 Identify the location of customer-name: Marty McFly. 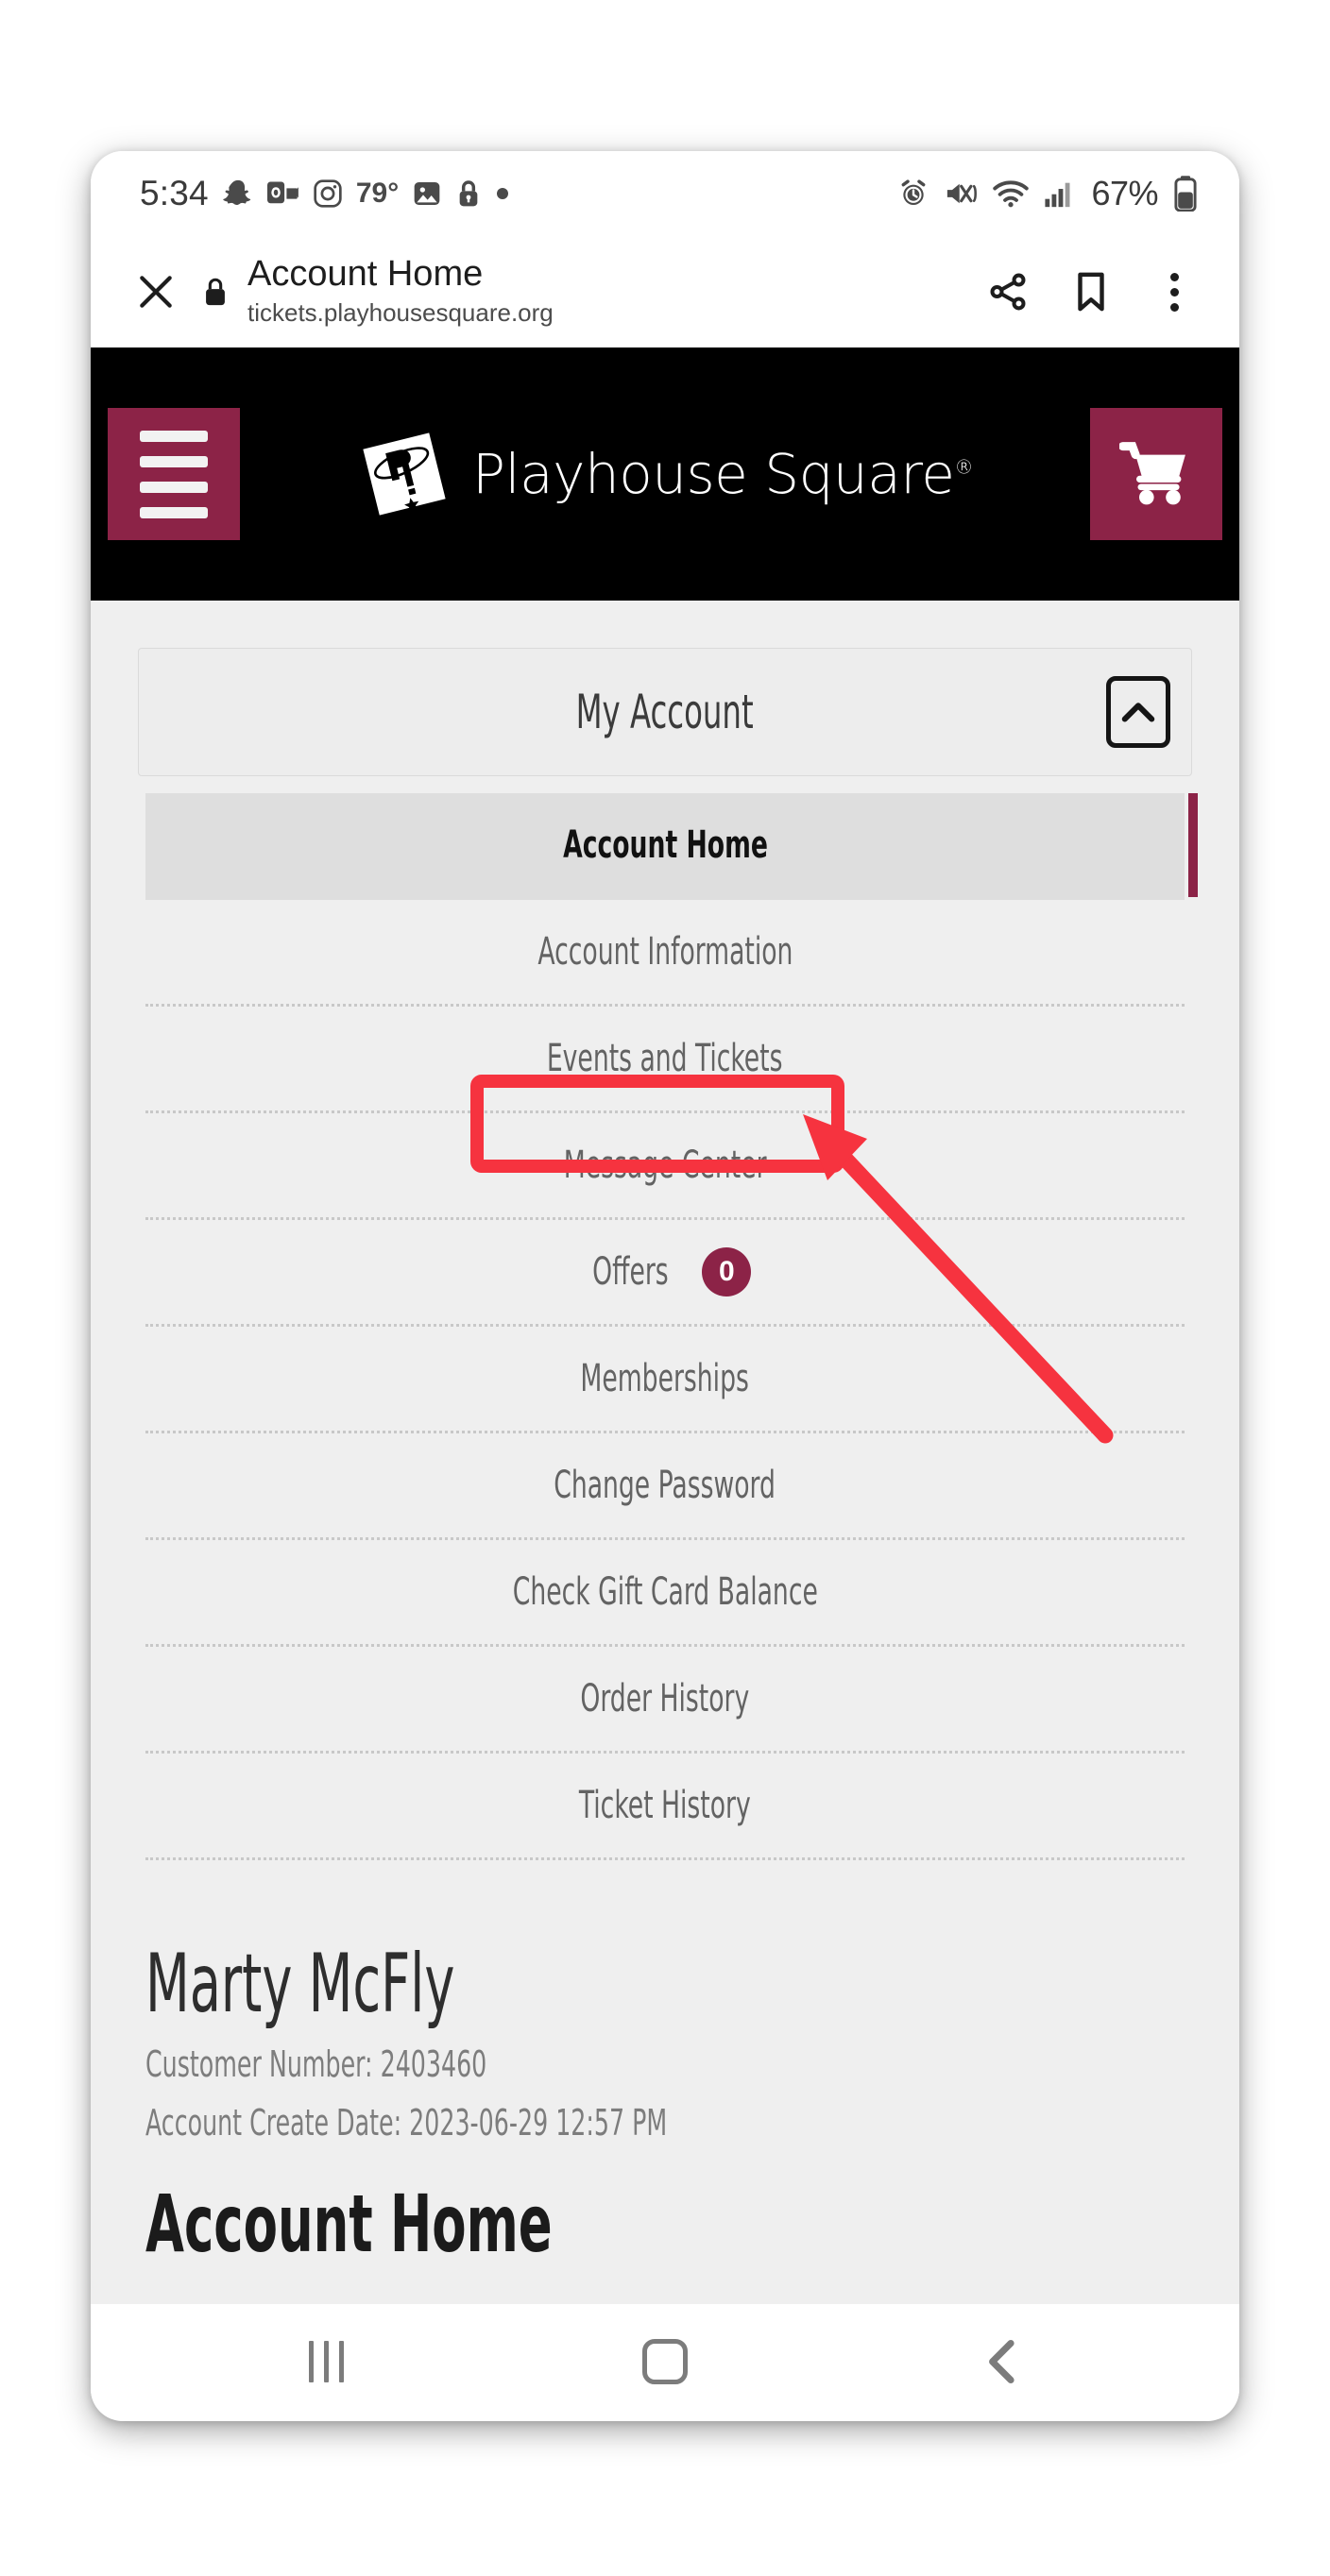
(300, 1984).